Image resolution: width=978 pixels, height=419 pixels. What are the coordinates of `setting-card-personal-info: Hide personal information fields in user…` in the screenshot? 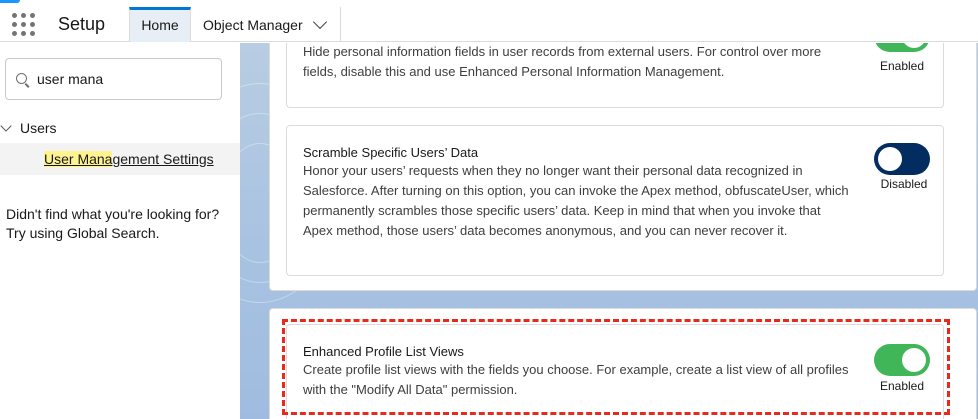 It's located at (615, 75).